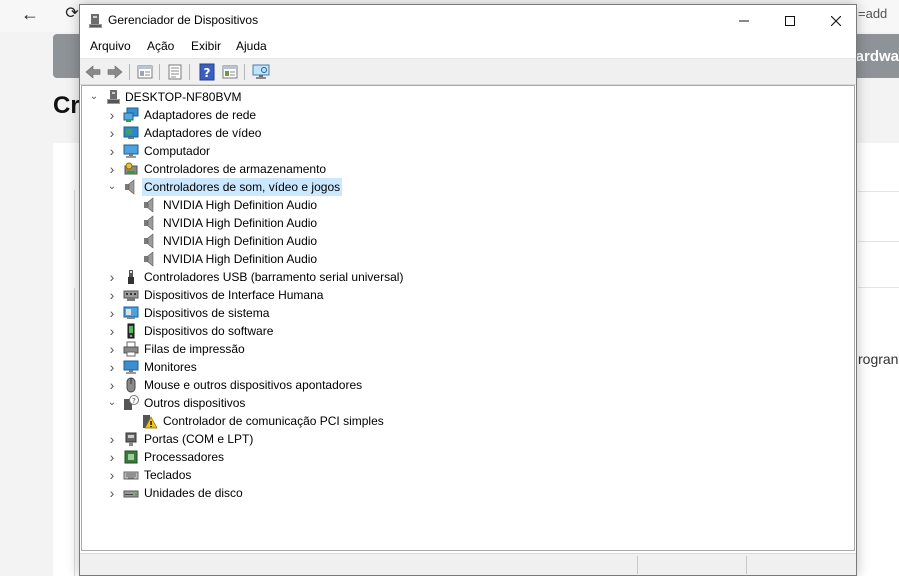 The image size is (899, 576). I want to click on tree-root-label: DESKTOP-NF80BVM, so click(183, 97).